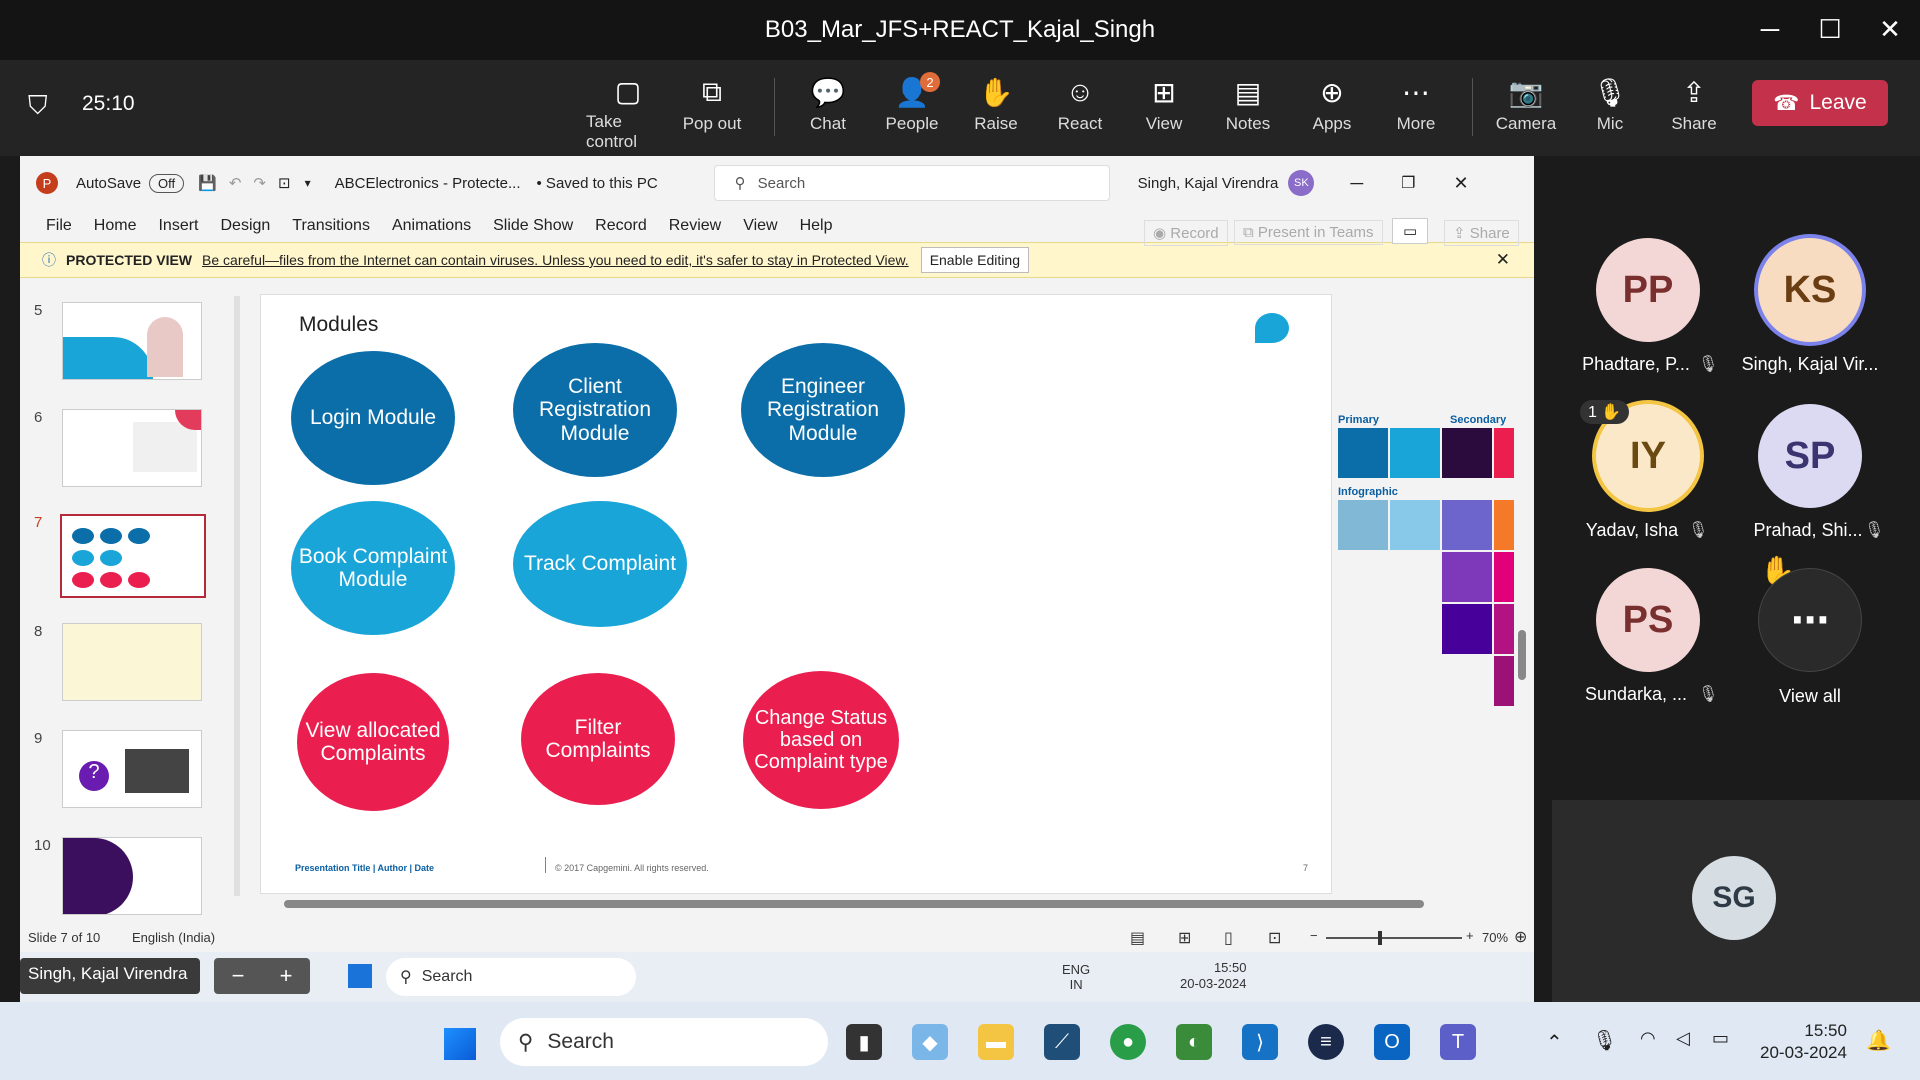 Image resolution: width=1920 pixels, height=1080 pixels. Describe the element at coordinates (712, 112) in the screenshot. I see `pop-out-button: ⧉ Pop out` at that location.